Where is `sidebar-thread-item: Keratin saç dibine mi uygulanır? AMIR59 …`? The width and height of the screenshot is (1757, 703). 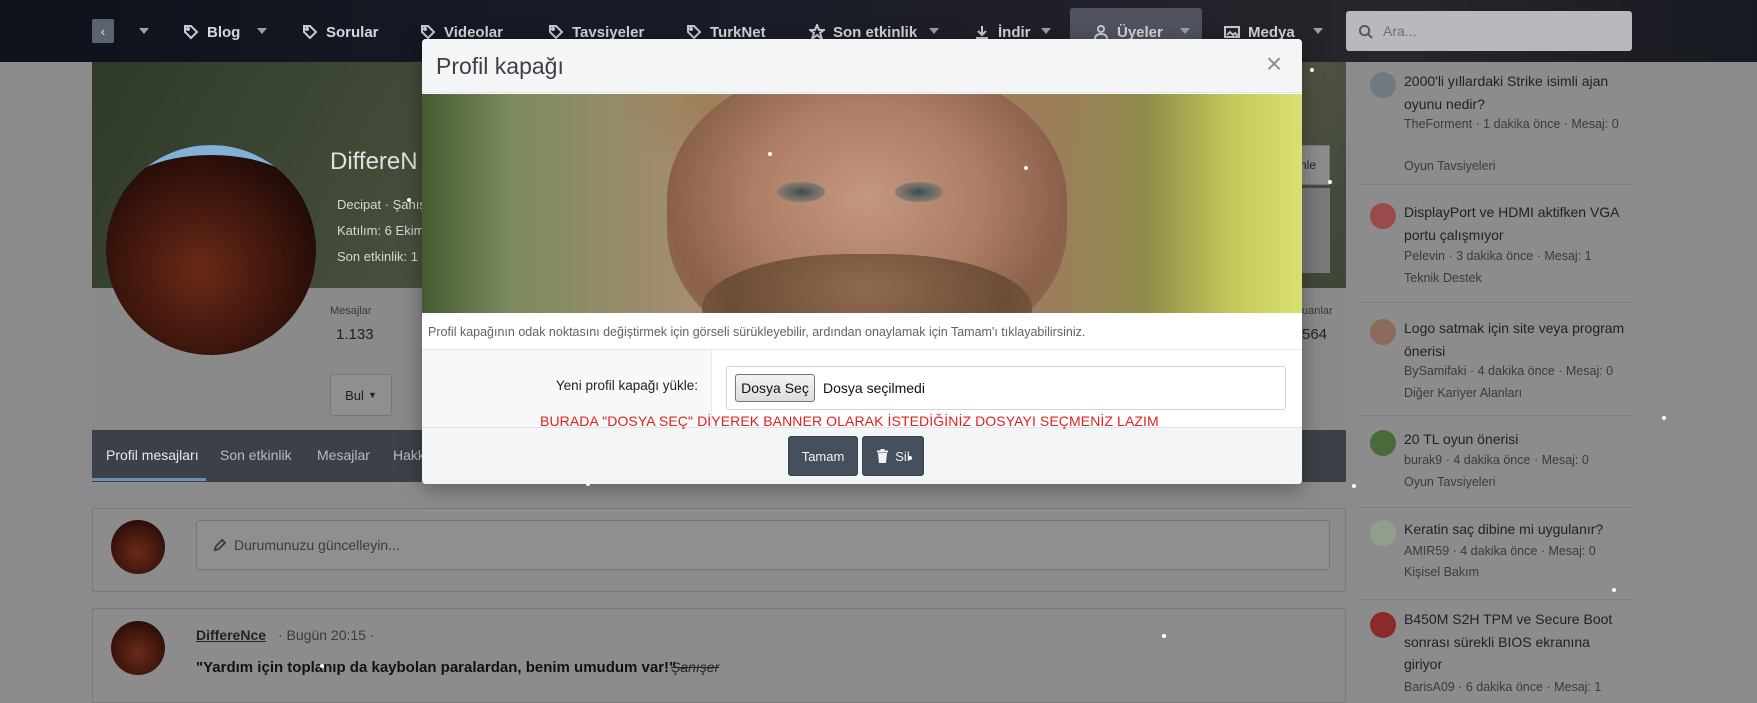
sidebar-thread-item: Keratin saç dibine mi uygulanır? AMIR59 … is located at coordinates (1495, 554).